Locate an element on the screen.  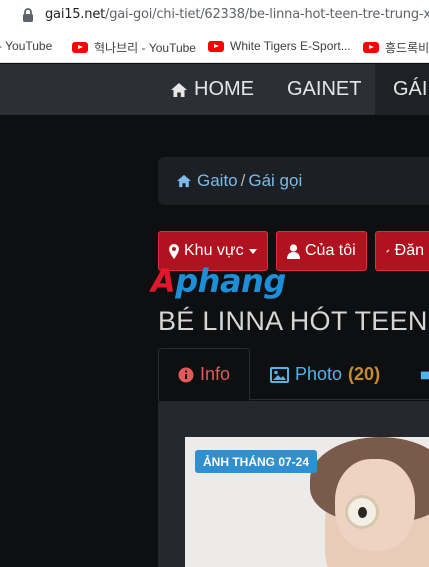
url-host: gai15.net is located at coordinates (75, 14).